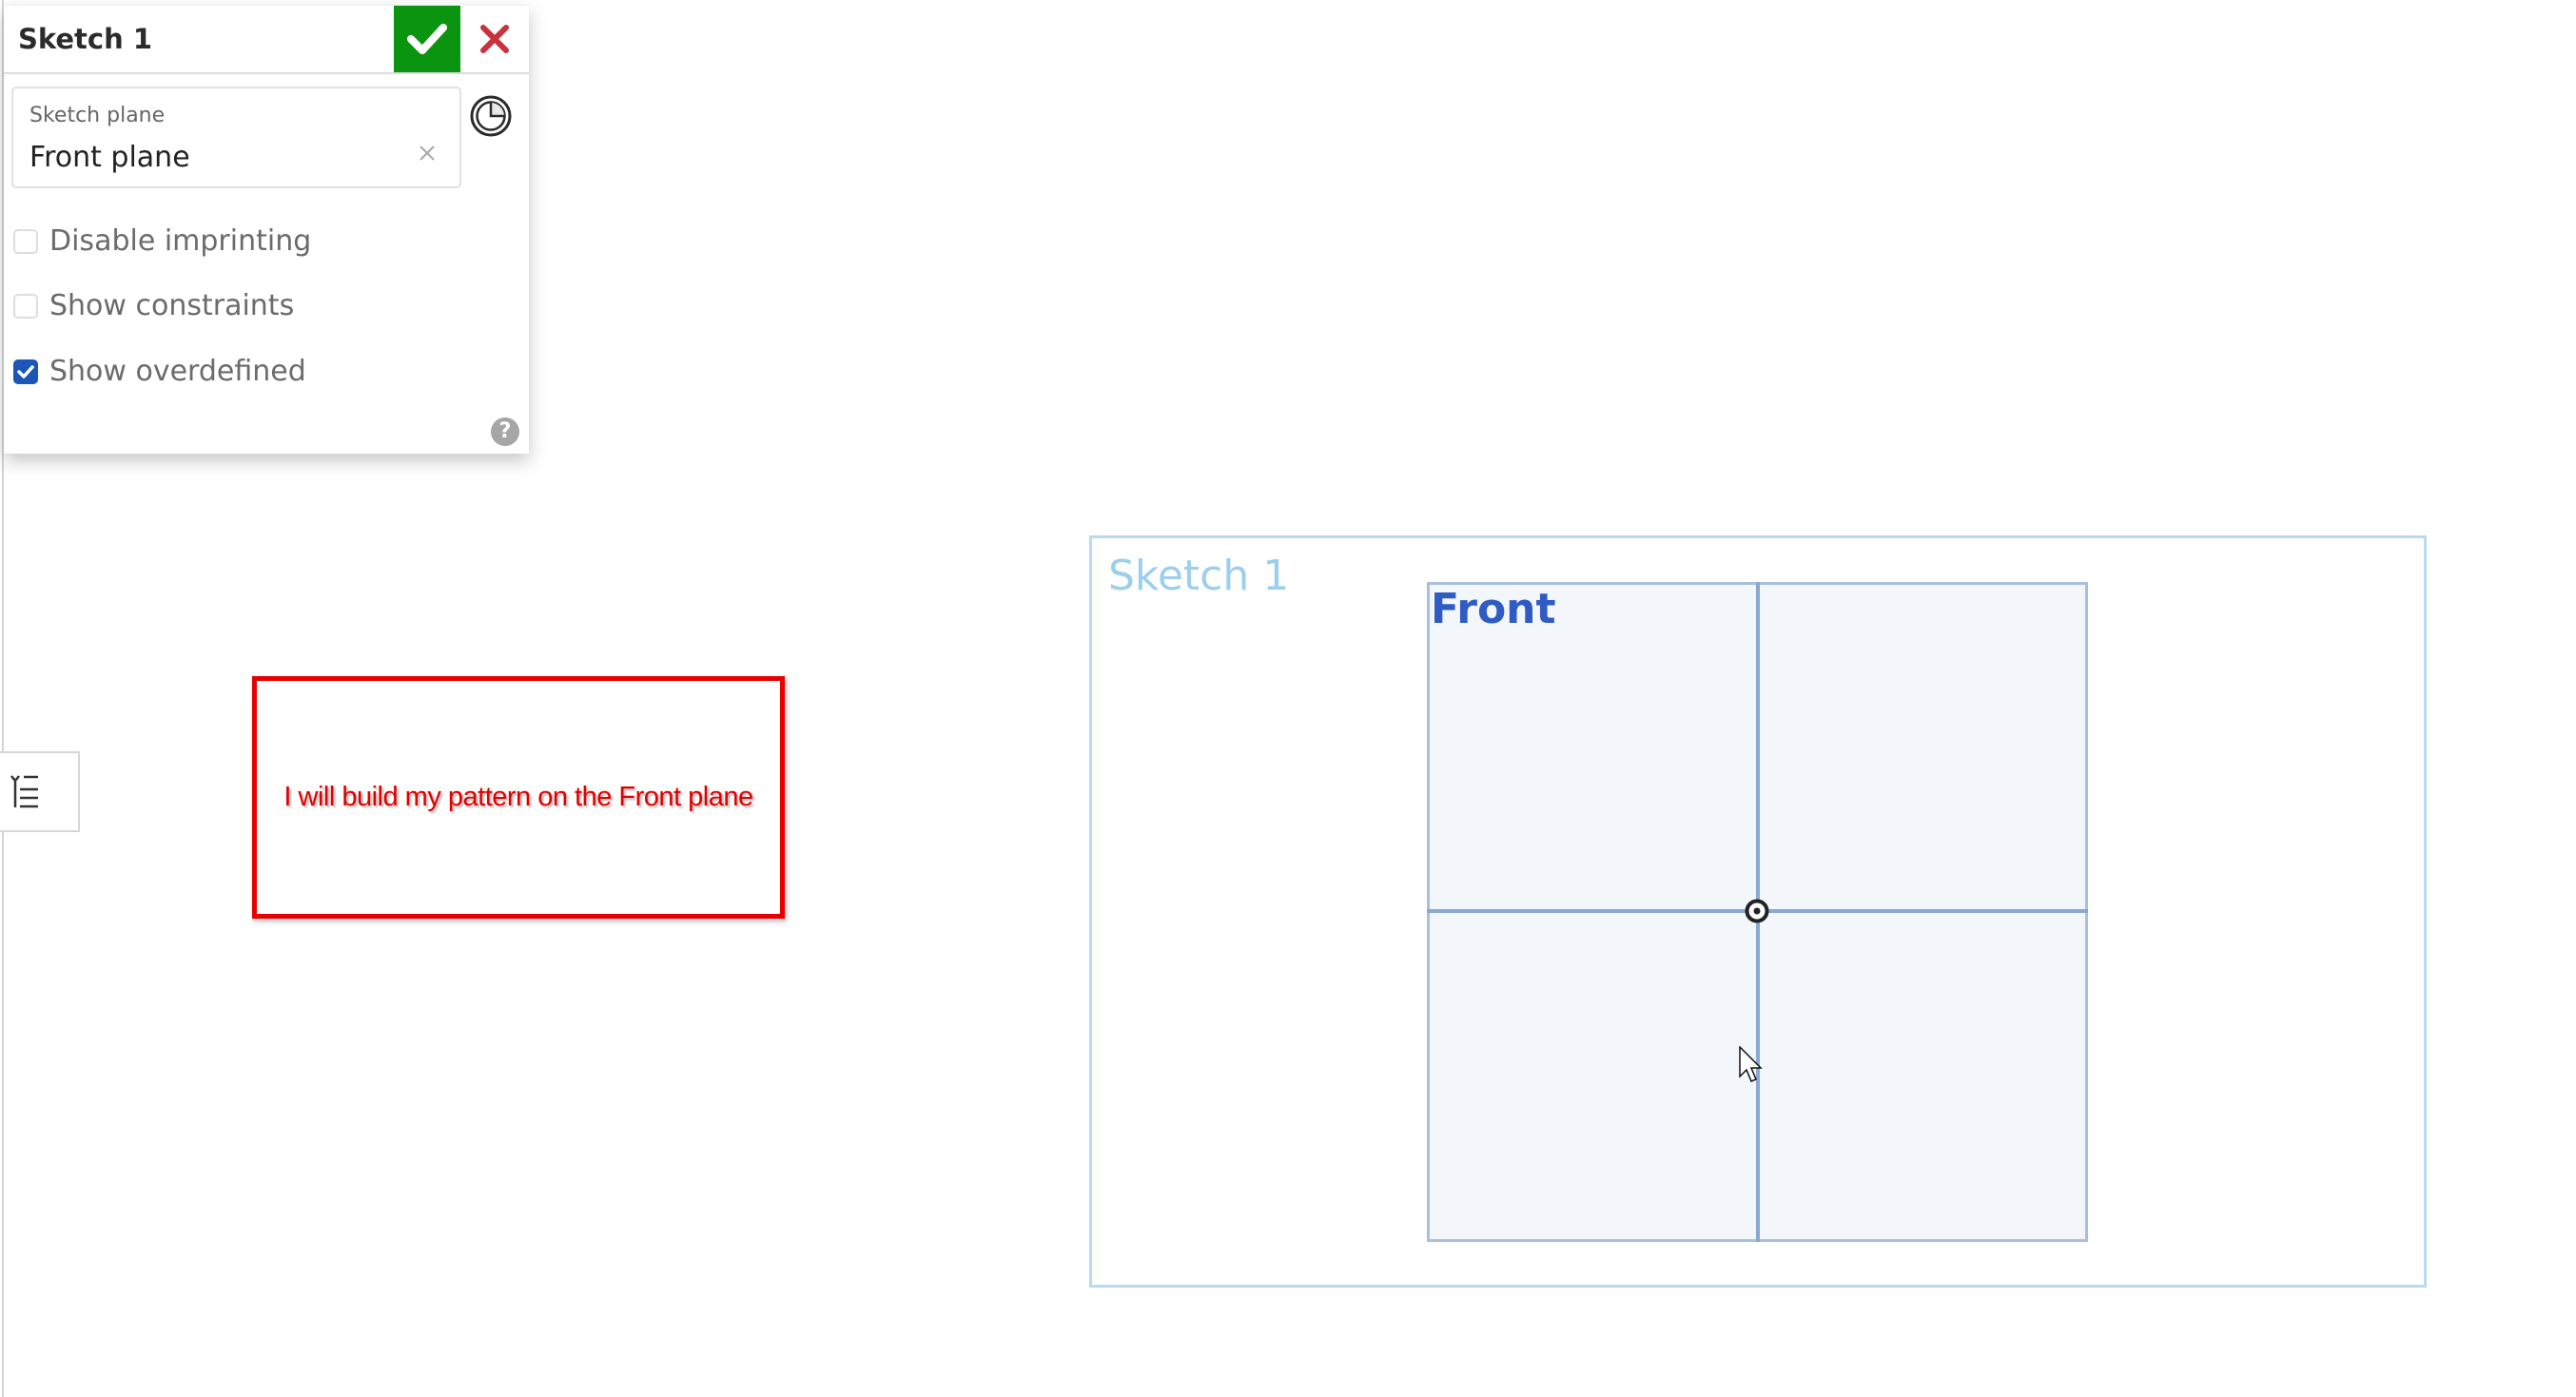 Image resolution: width=2576 pixels, height=1397 pixels. I want to click on option-disable-imprinting: Disable imprinting, so click(162, 241).